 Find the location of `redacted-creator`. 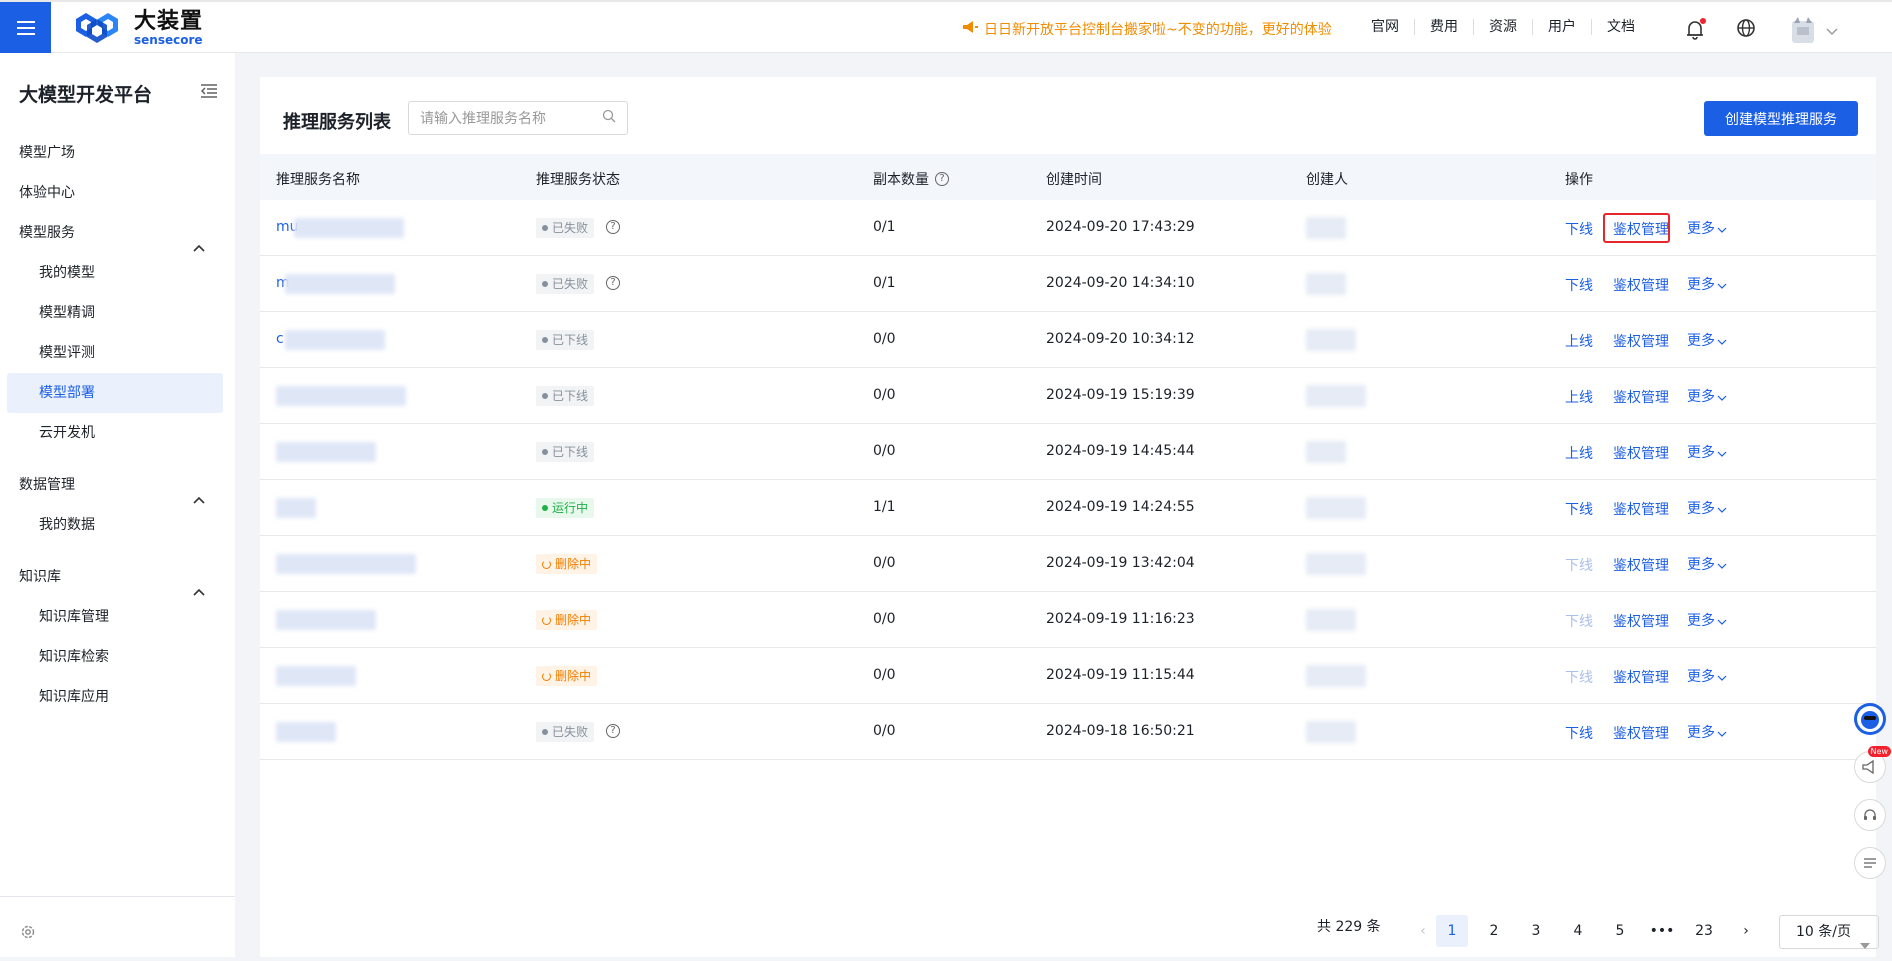

redacted-creator is located at coordinates (1326, 284).